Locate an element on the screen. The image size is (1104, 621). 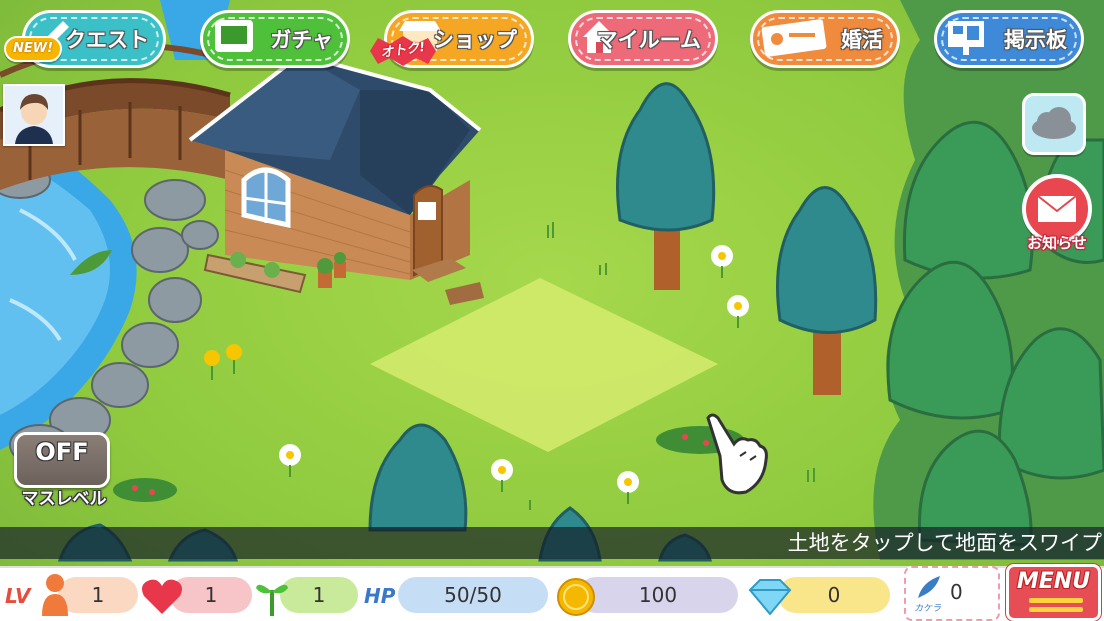
sprout-pill: 1 is located at coordinates (319, 595).